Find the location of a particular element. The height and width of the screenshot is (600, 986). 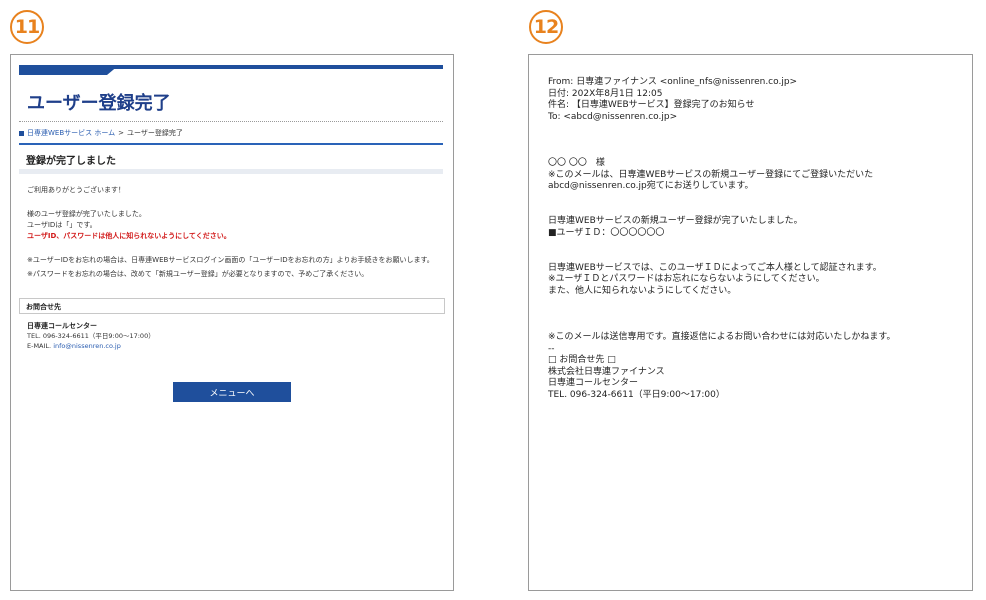

email-done: 日専連WEBサービスの新規ユーザー登録が完了いたしました。 is located at coordinates (675, 221).